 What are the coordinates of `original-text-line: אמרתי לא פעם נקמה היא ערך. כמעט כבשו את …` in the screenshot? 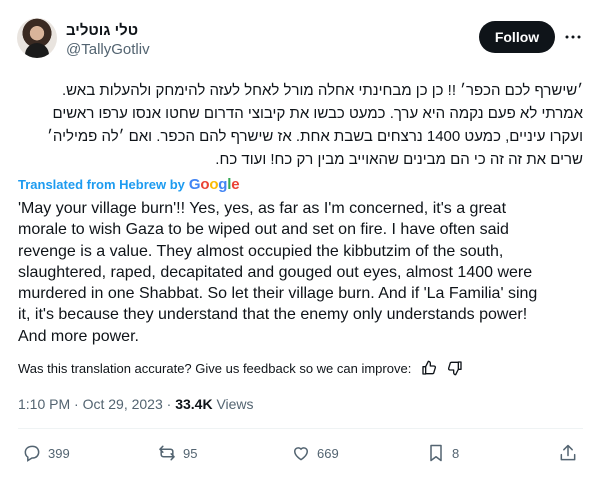 It's located at (317, 113).